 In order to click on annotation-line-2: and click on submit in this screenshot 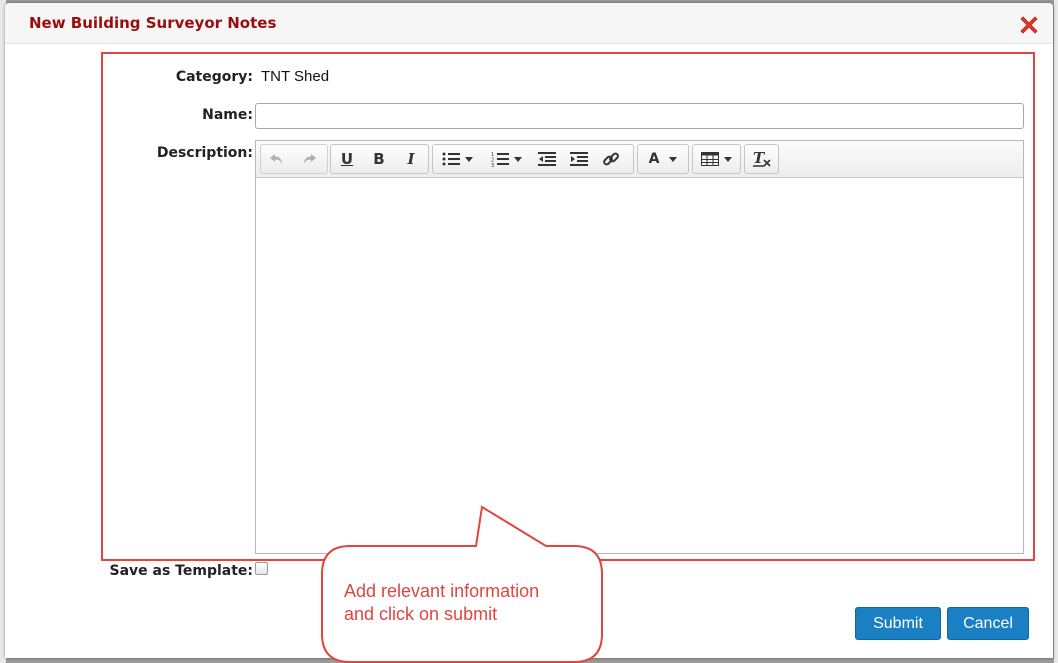, I will do `click(421, 614)`.